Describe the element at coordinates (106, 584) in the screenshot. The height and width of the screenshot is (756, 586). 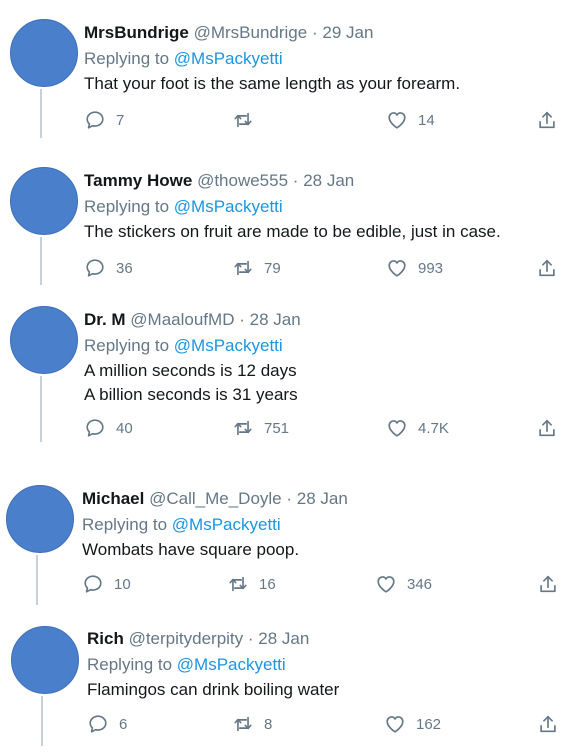
I see `reply-button: 10` at that location.